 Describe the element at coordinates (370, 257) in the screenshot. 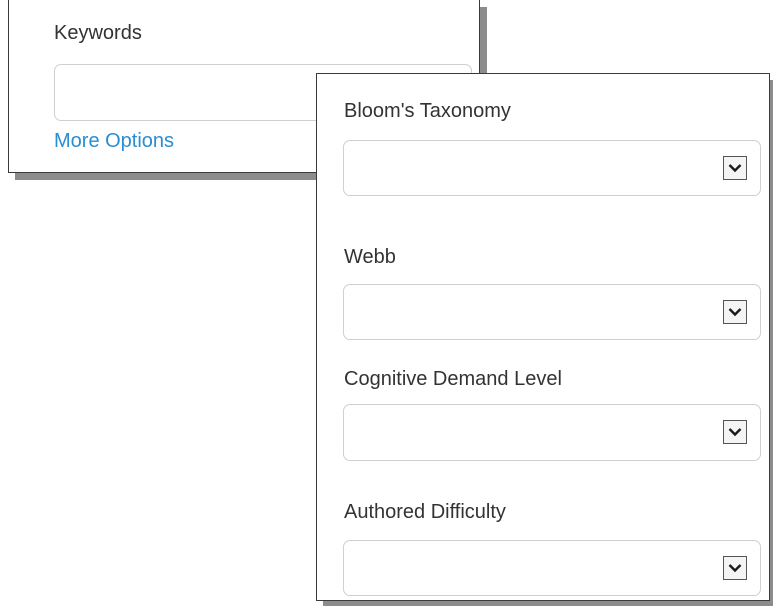

I see `filter-label-webb: Webb` at that location.